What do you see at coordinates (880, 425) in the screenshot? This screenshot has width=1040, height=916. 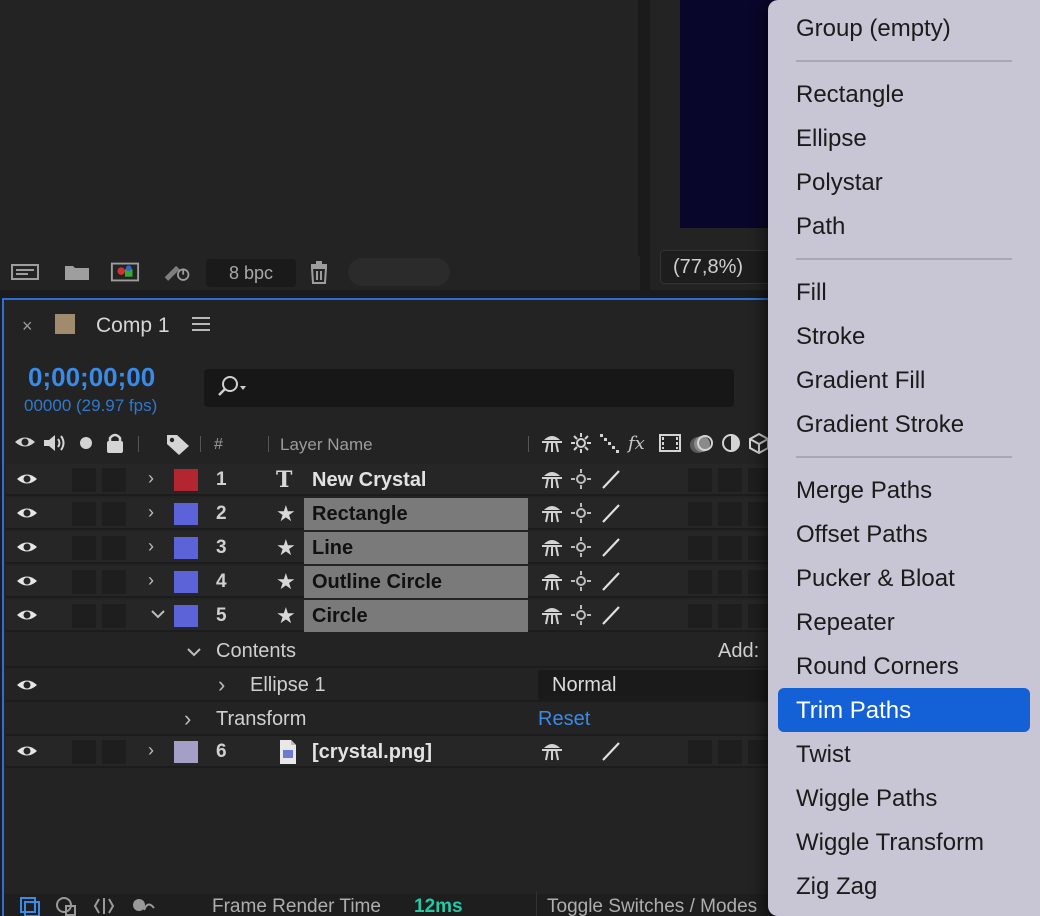 I see `menu-item-gradient-stroke: Gradient Stroke` at bounding box center [880, 425].